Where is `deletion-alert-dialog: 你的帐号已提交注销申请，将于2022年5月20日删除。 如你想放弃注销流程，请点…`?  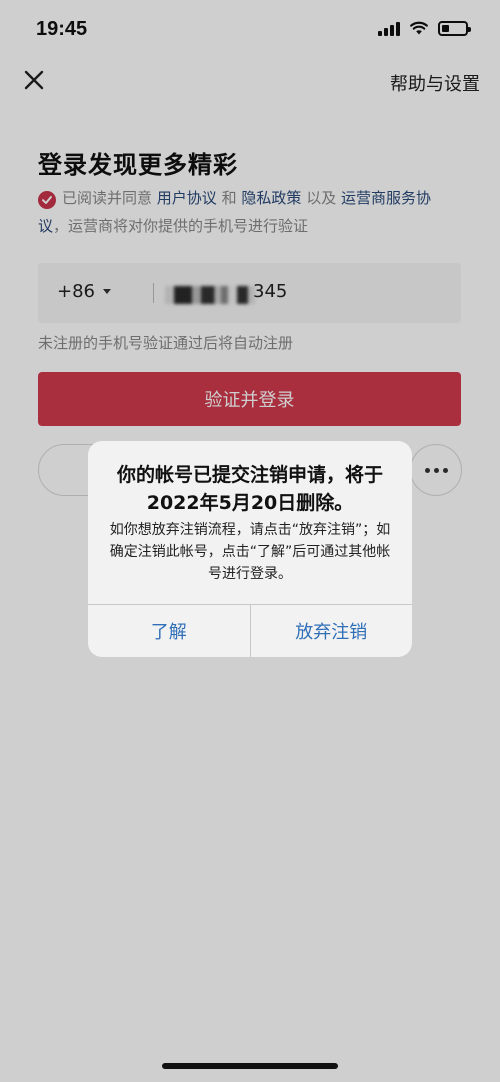
deletion-alert-dialog: 你的帐号已提交注销申请，将于2022年5月20日删除。 如你想放弃注销流程，请点… is located at coordinates (250, 549).